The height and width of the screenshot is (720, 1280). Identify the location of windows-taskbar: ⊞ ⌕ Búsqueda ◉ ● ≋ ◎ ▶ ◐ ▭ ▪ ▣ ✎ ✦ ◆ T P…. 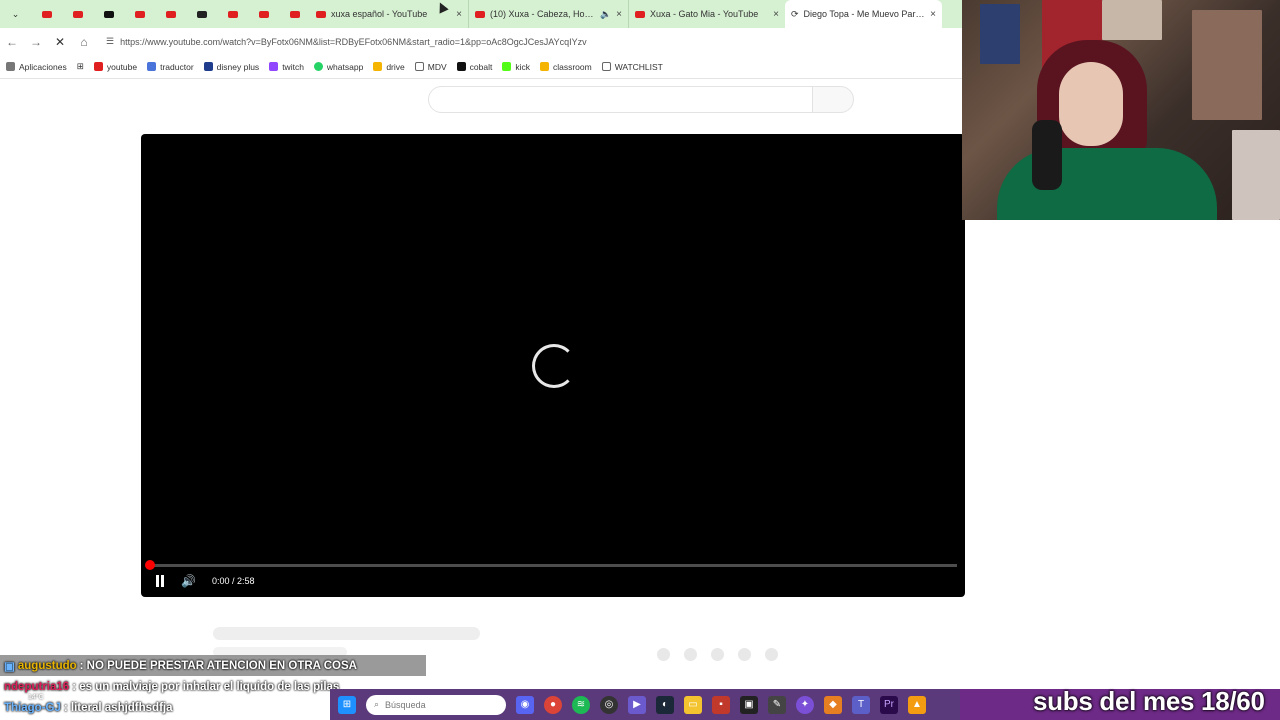
(645, 704).